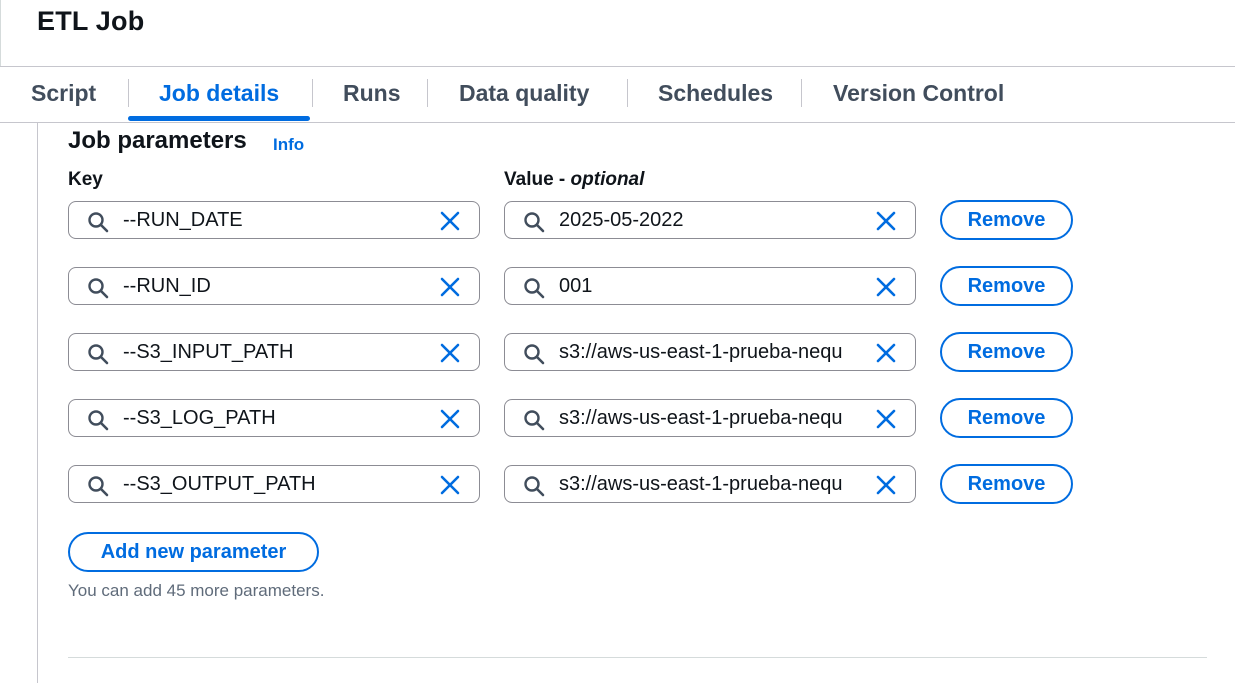 Image resolution: width=1235 pixels, height=683 pixels. Describe the element at coordinates (196, 590) in the screenshot. I see `parameters-hint: You can add 45 more parameters.` at that location.